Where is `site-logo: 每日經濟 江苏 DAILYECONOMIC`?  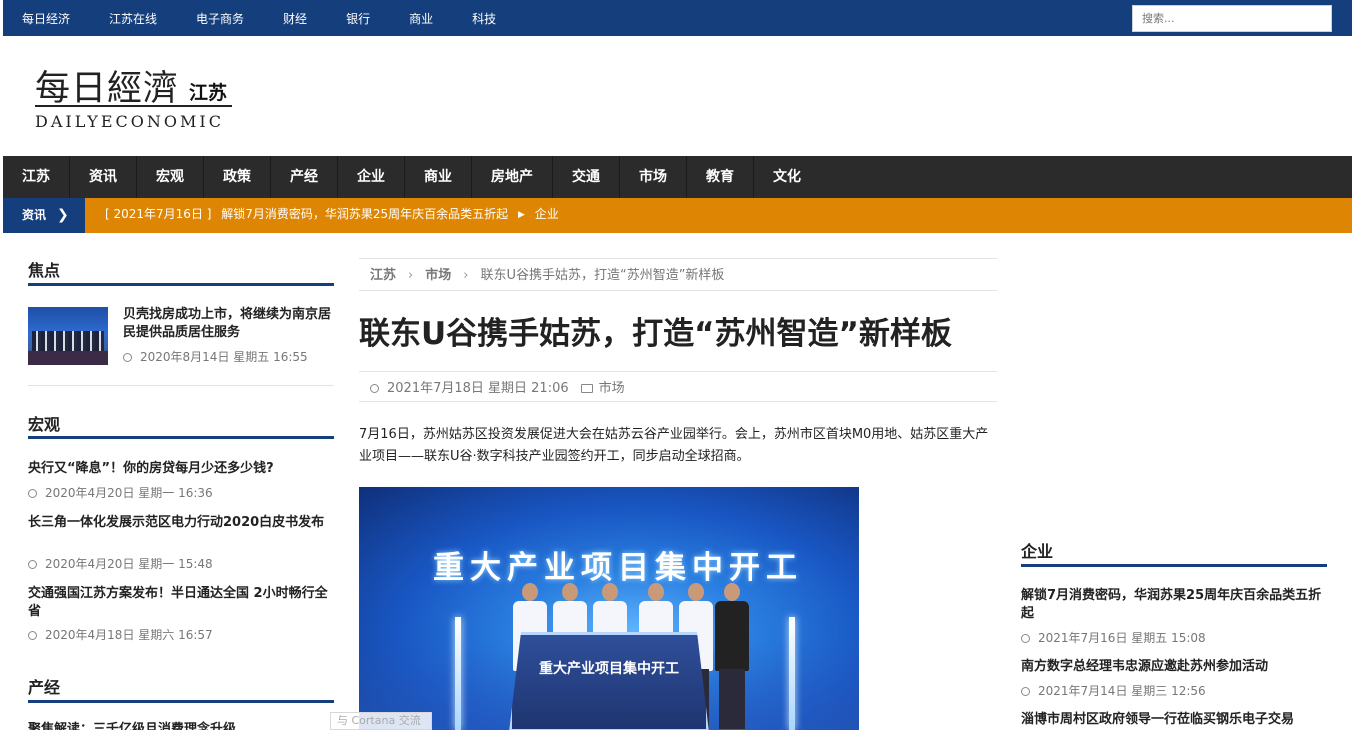
site-logo: 每日經濟 江苏 DAILYECONOMIC is located at coordinates (135, 98).